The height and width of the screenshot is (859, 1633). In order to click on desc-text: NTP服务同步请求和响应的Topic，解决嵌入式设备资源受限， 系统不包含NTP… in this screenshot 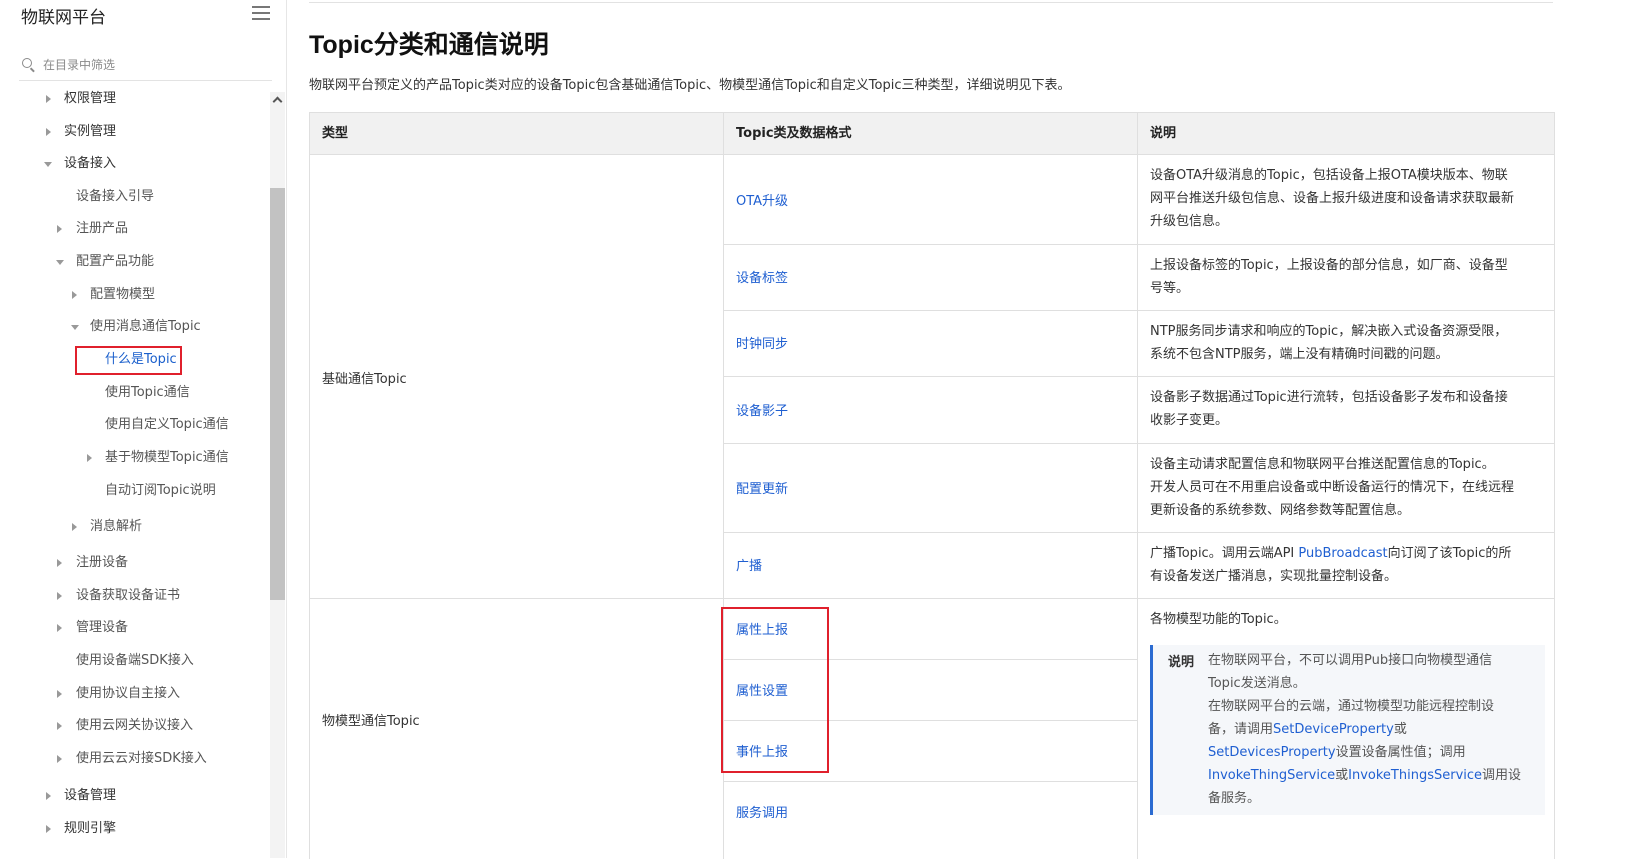, I will do `click(1346, 343)`.